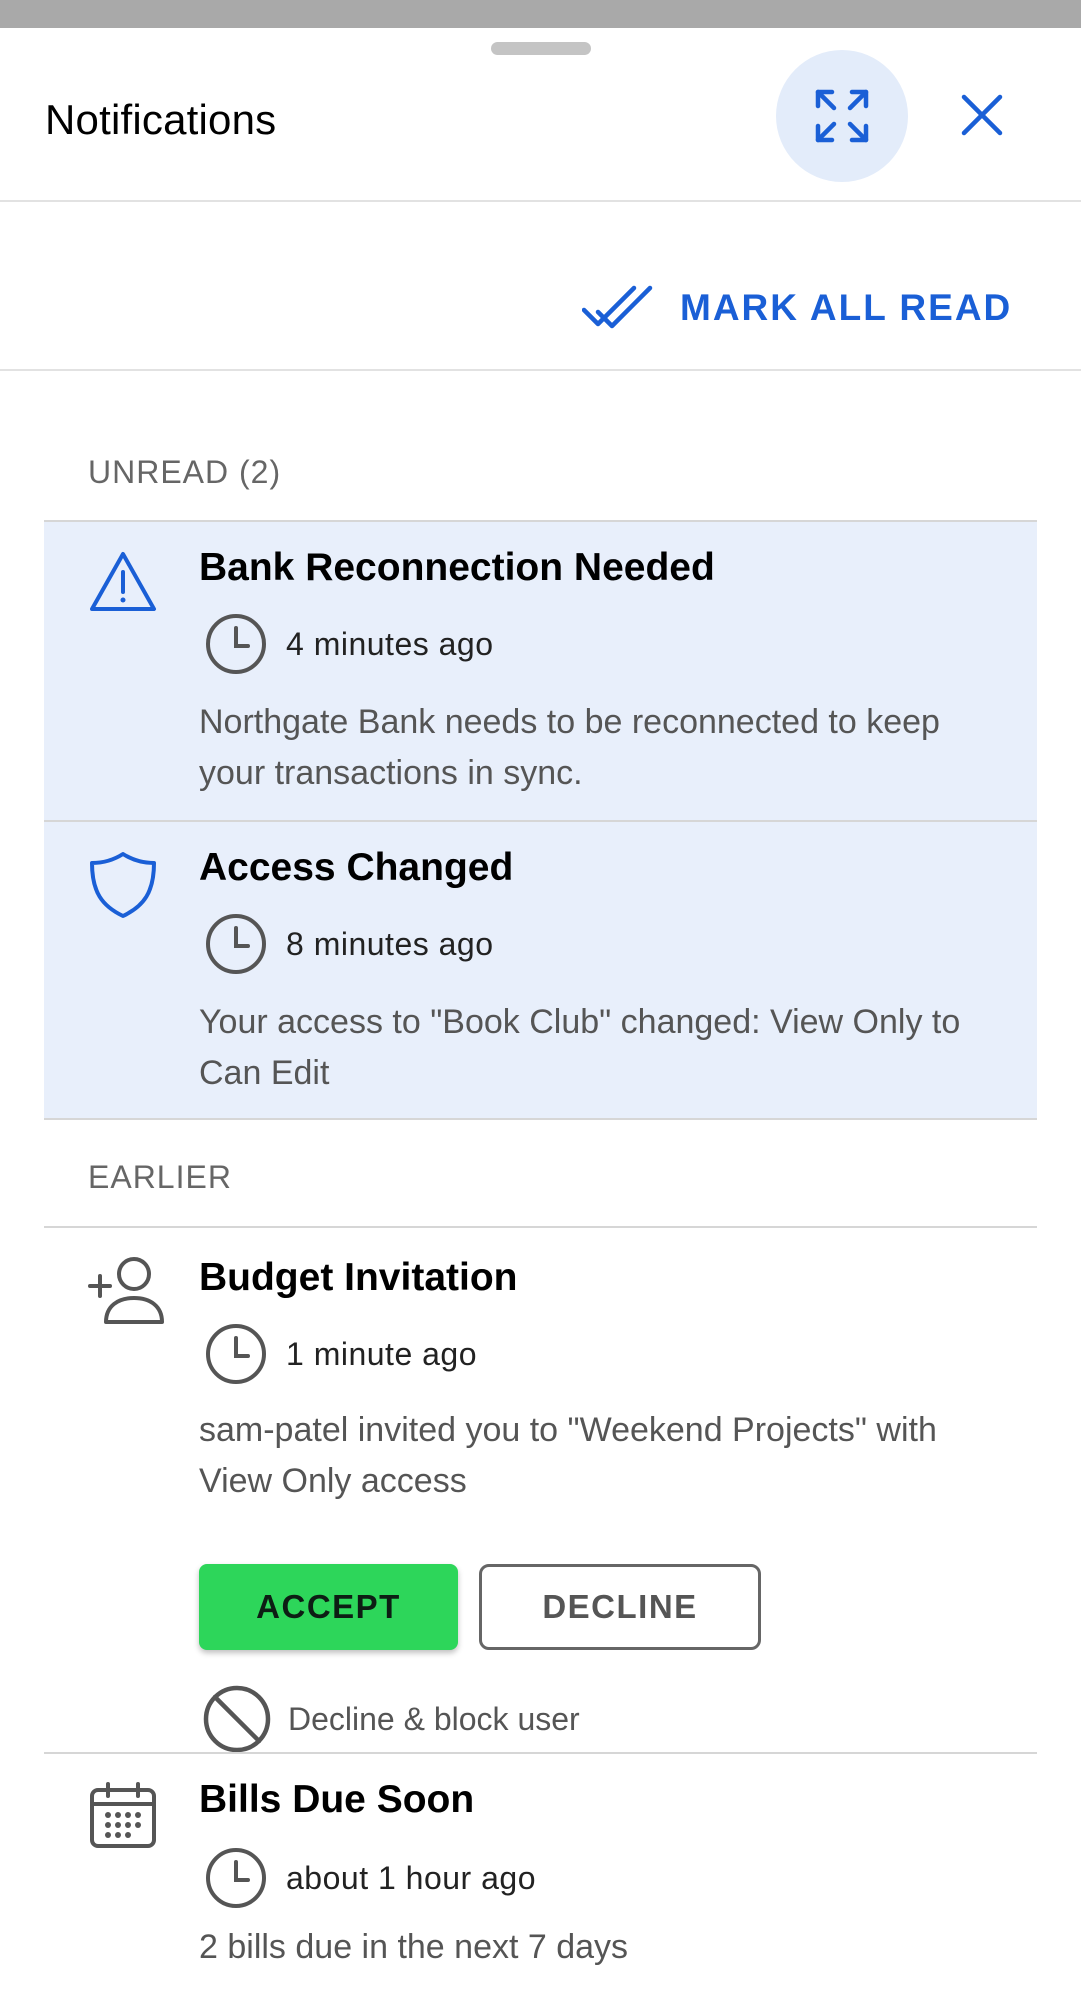 The image size is (1081, 1999). What do you see at coordinates (414, 1947) in the screenshot?
I see `notification-body: 2 bills due in the next 7 days` at bounding box center [414, 1947].